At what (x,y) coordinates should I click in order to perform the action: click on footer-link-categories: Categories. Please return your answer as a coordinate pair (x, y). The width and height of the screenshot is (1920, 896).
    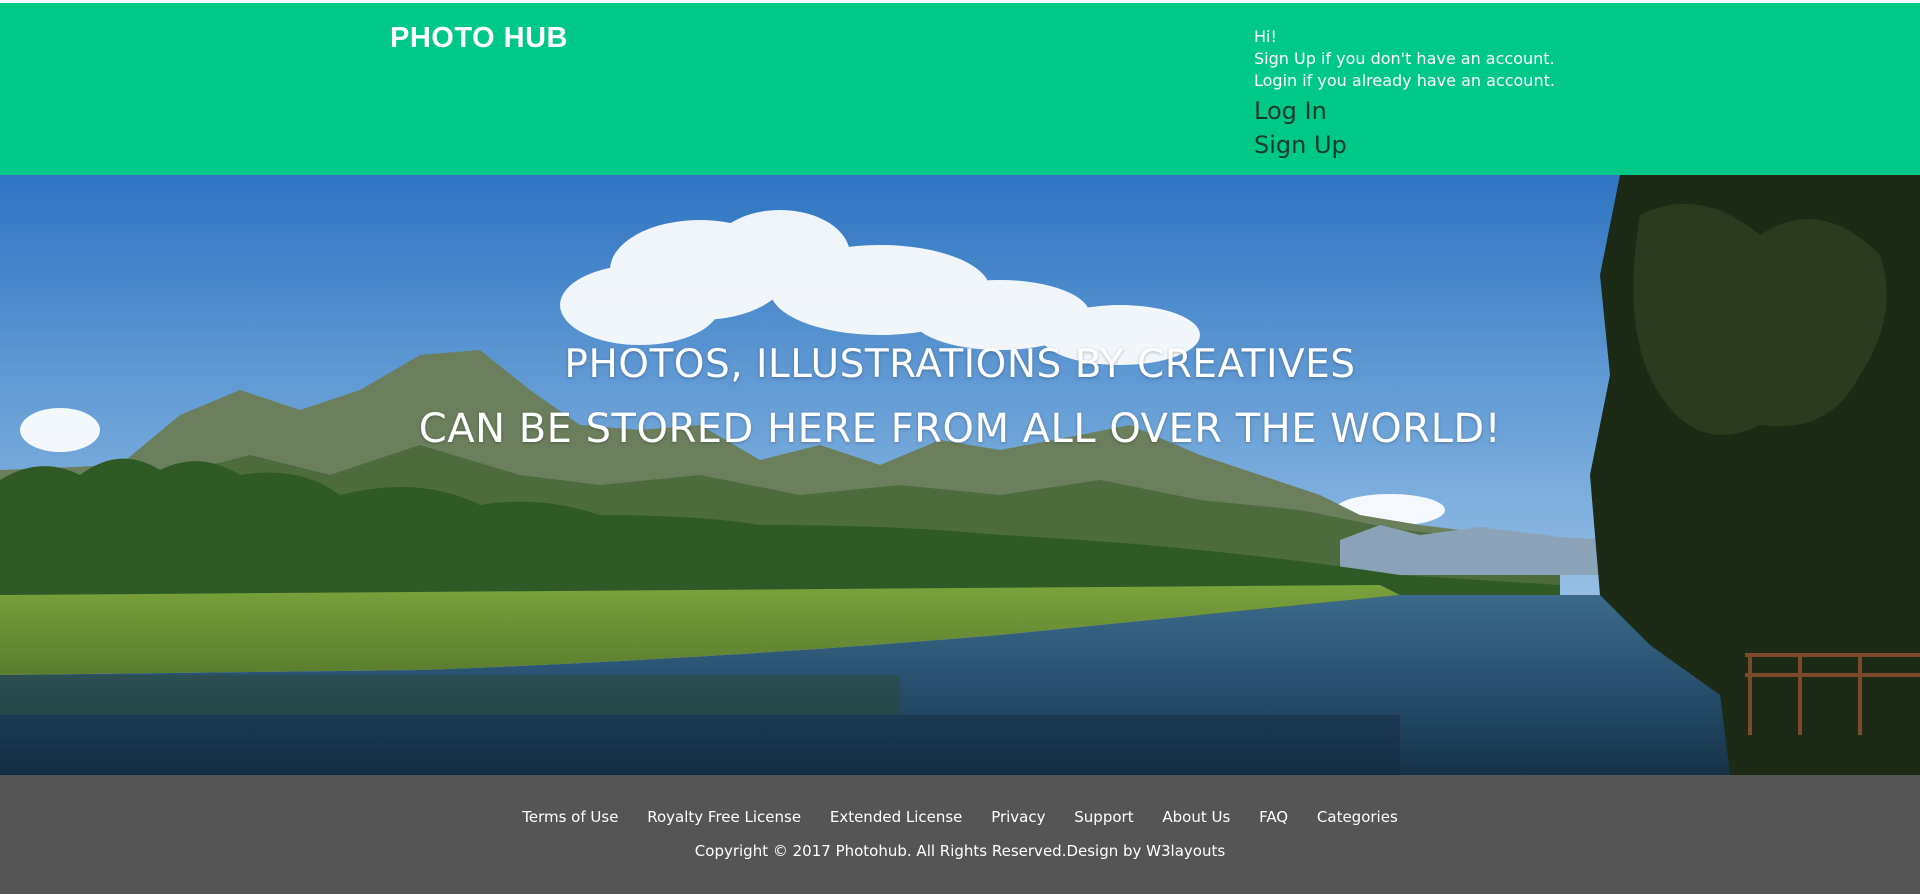
    Looking at the image, I should click on (1357, 817).